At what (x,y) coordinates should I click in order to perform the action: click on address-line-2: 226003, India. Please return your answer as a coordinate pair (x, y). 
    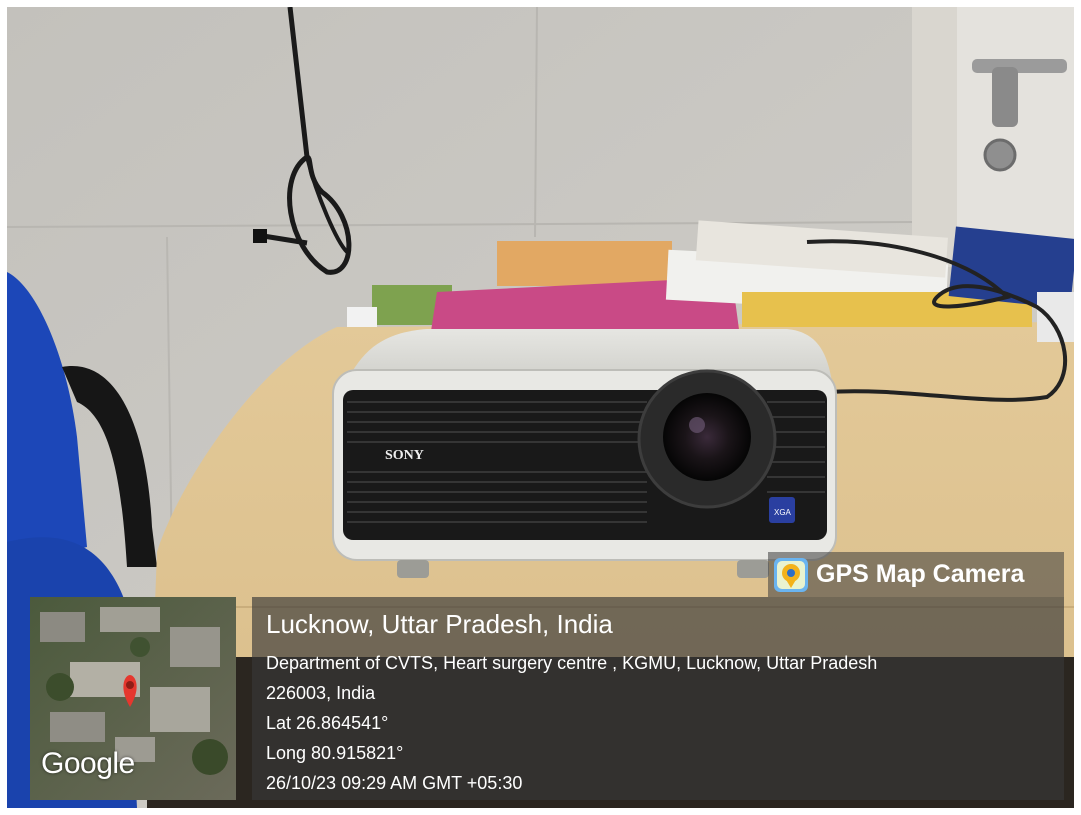
    Looking at the image, I should click on (321, 693).